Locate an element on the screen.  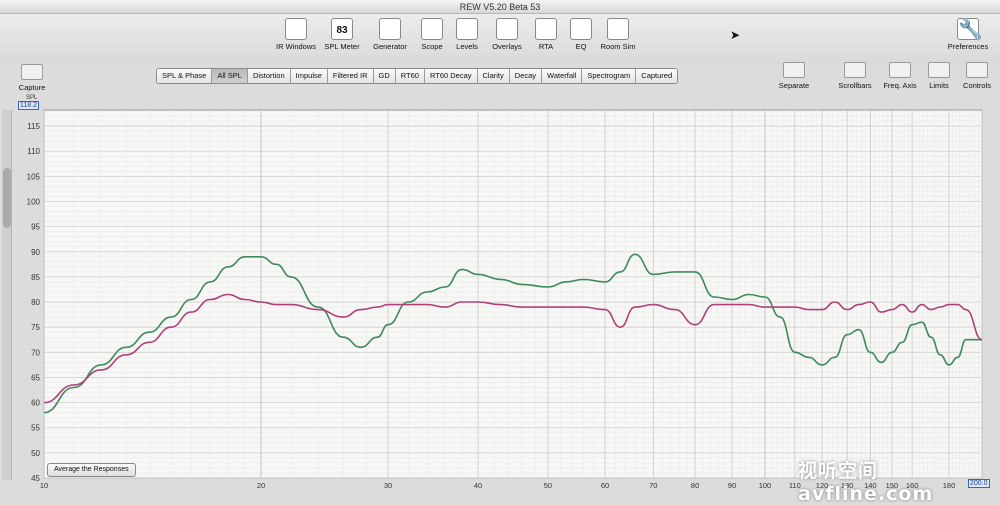
x-tick-label: 90 is located at coordinates (732, 485).